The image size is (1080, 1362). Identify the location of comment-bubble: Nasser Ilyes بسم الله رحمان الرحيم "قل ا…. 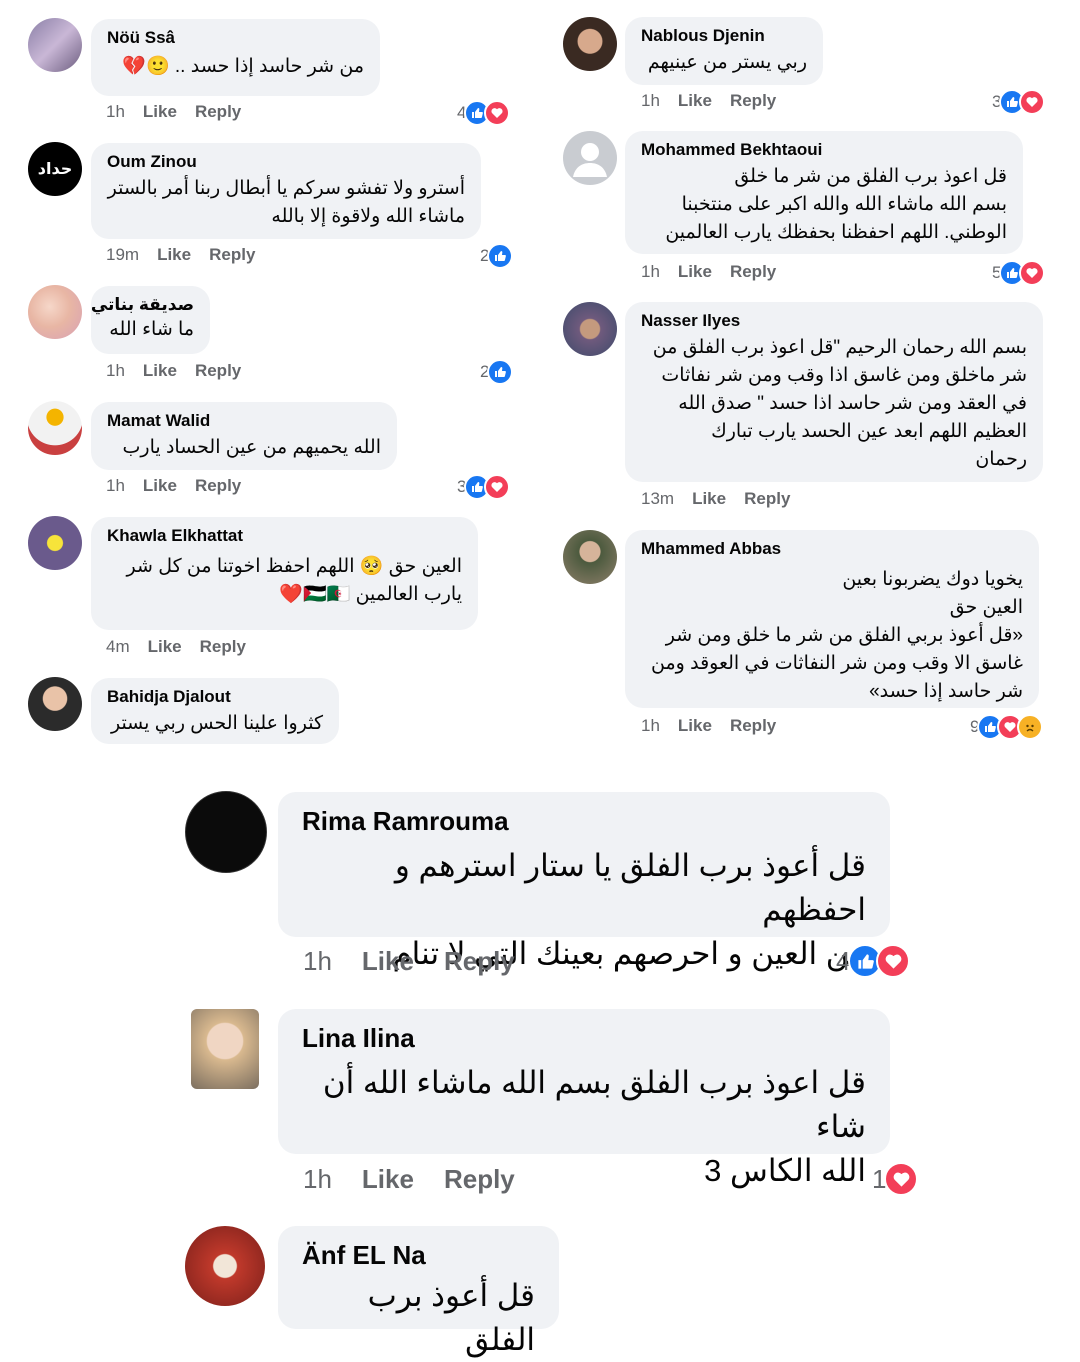
(834, 392).